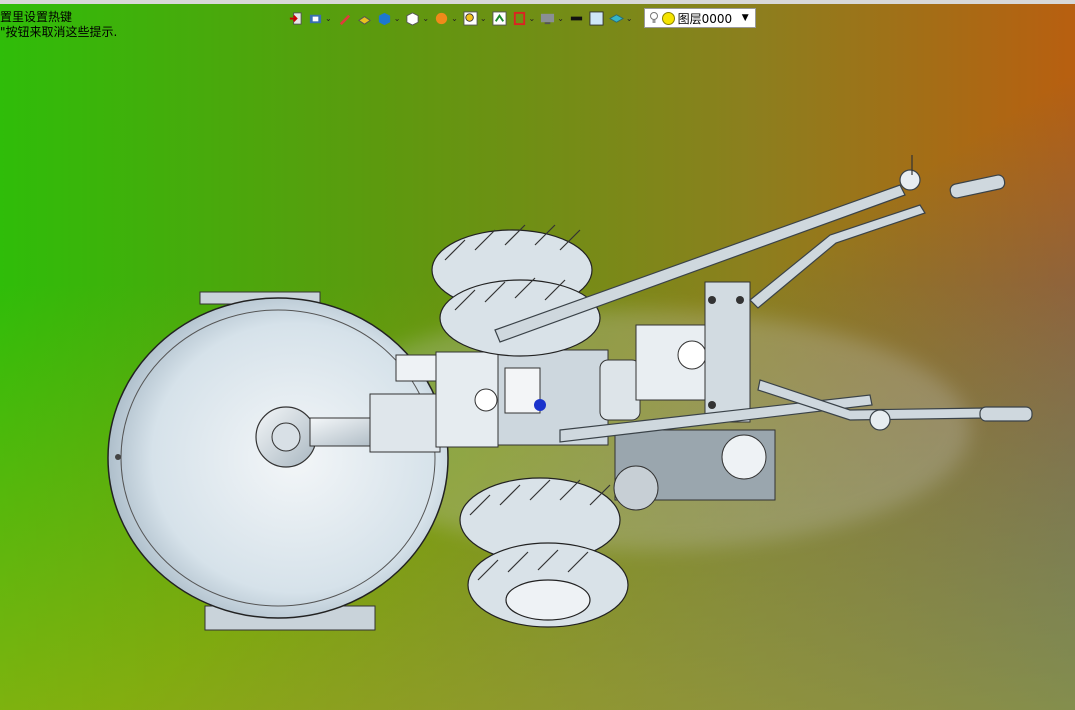 Image resolution: width=1075 pixels, height=710 pixels. What do you see at coordinates (470, 18) in the screenshot?
I see `zoom-icon` at bounding box center [470, 18].